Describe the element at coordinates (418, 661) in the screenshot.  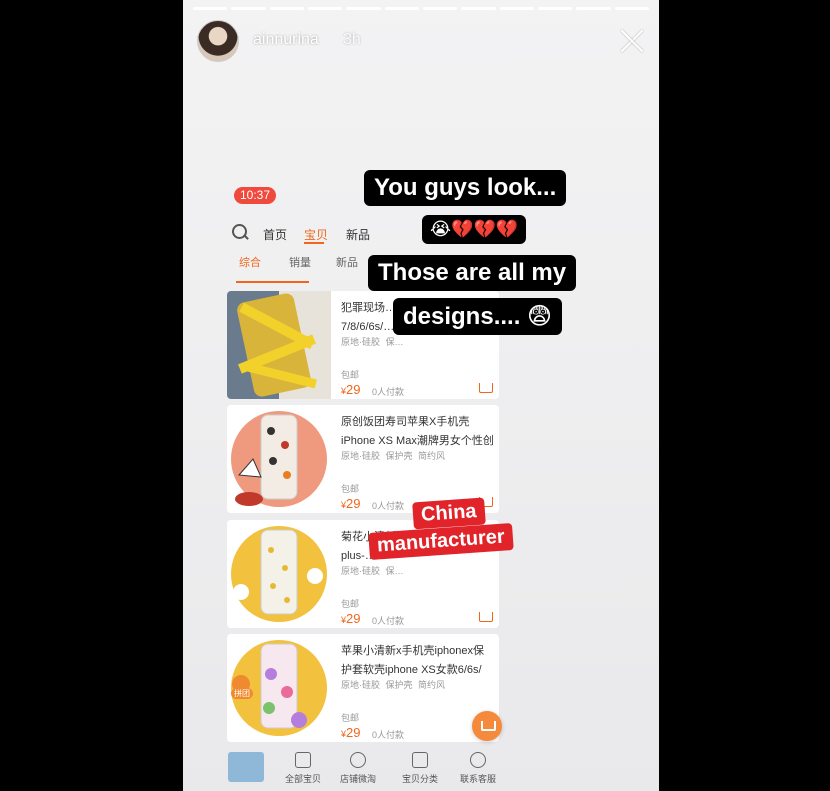
I see `product-title: 苹果小清新x手机壳iphonex保护套软壳iphone XS女款6/6s/` at that location.